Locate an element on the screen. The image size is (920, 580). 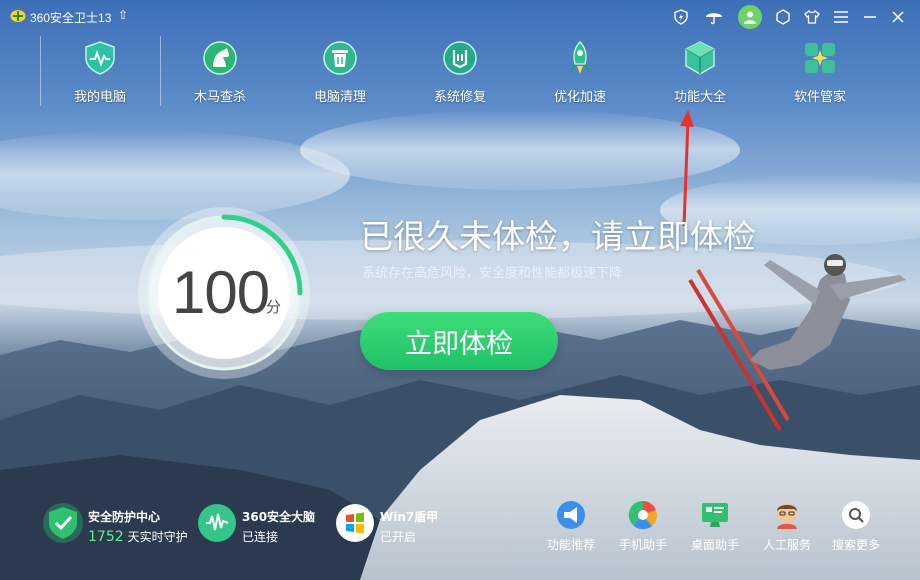
nav-label: 优化加速 is located at coordinates (579, 97).